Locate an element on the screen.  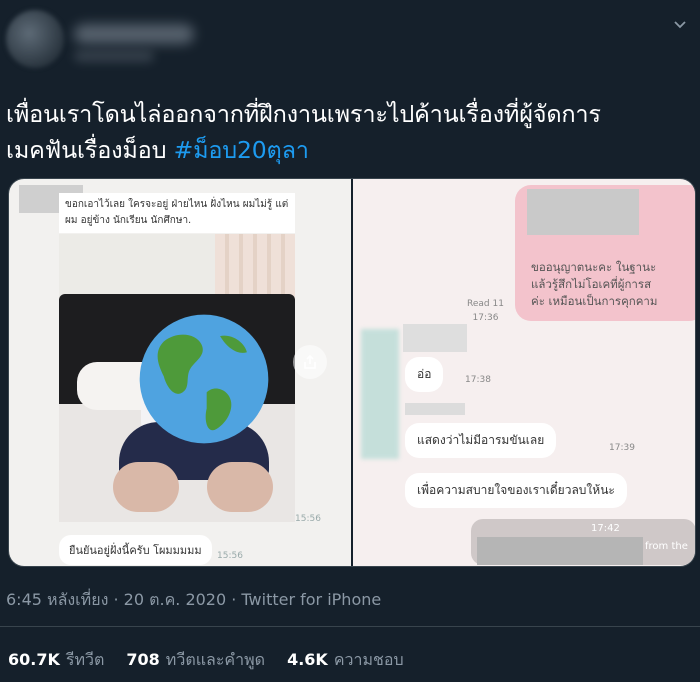
avatar is located at coordinates (35, 39).